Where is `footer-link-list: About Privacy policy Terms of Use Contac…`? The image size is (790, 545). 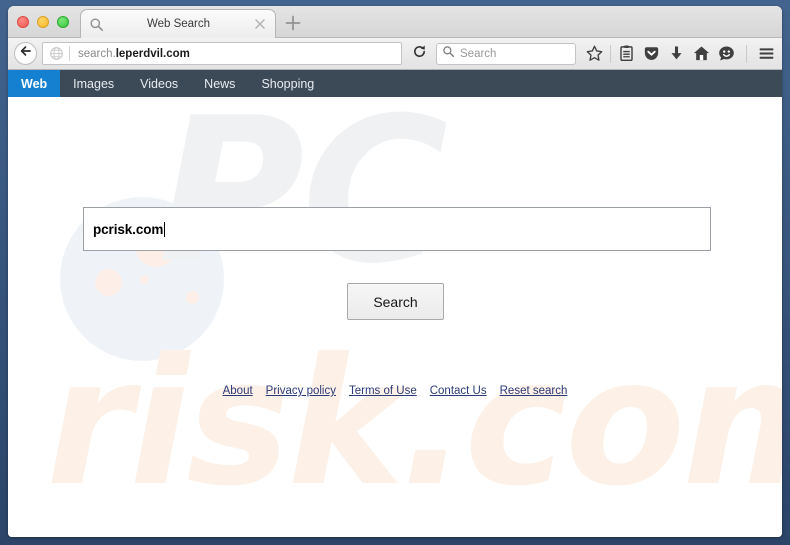 footer-link-list: About Privacy policy Terms of Use Contac… is located at coordinates (395, 391).